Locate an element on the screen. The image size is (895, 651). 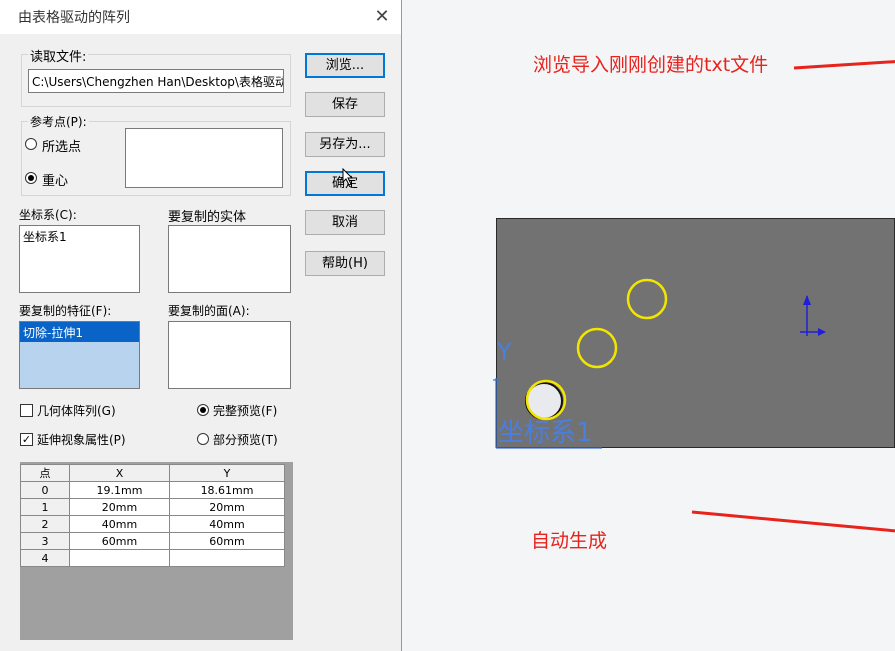
row-index: 3 is located at coordinates (45, 541).